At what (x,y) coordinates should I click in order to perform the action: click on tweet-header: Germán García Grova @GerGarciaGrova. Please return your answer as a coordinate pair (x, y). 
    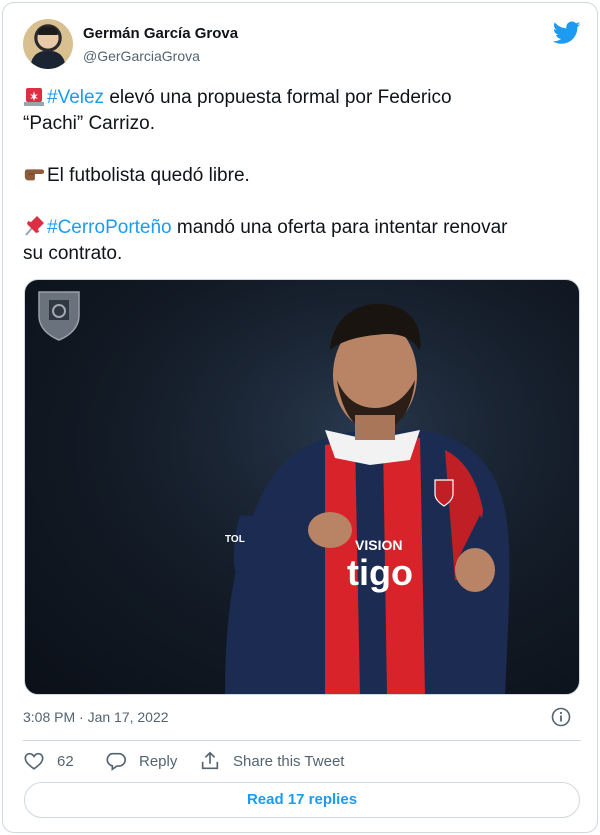
    Looking at the image, I should click on (303, 45).